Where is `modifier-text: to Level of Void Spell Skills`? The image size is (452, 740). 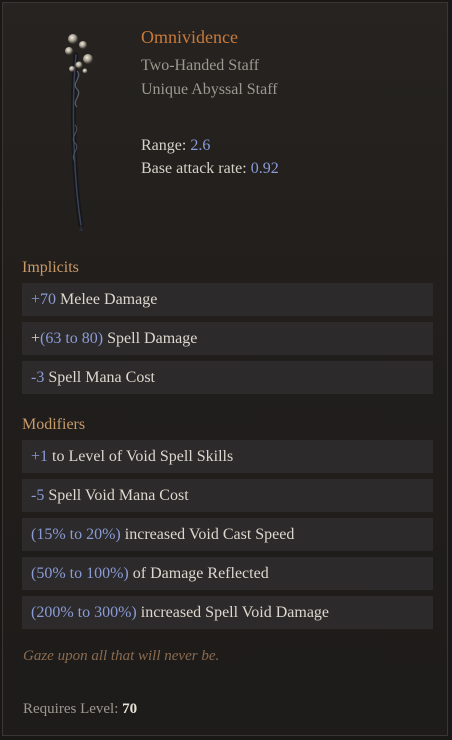 modifier-text: to Level of Void Spell Skills is located at coordinates (141, 456).